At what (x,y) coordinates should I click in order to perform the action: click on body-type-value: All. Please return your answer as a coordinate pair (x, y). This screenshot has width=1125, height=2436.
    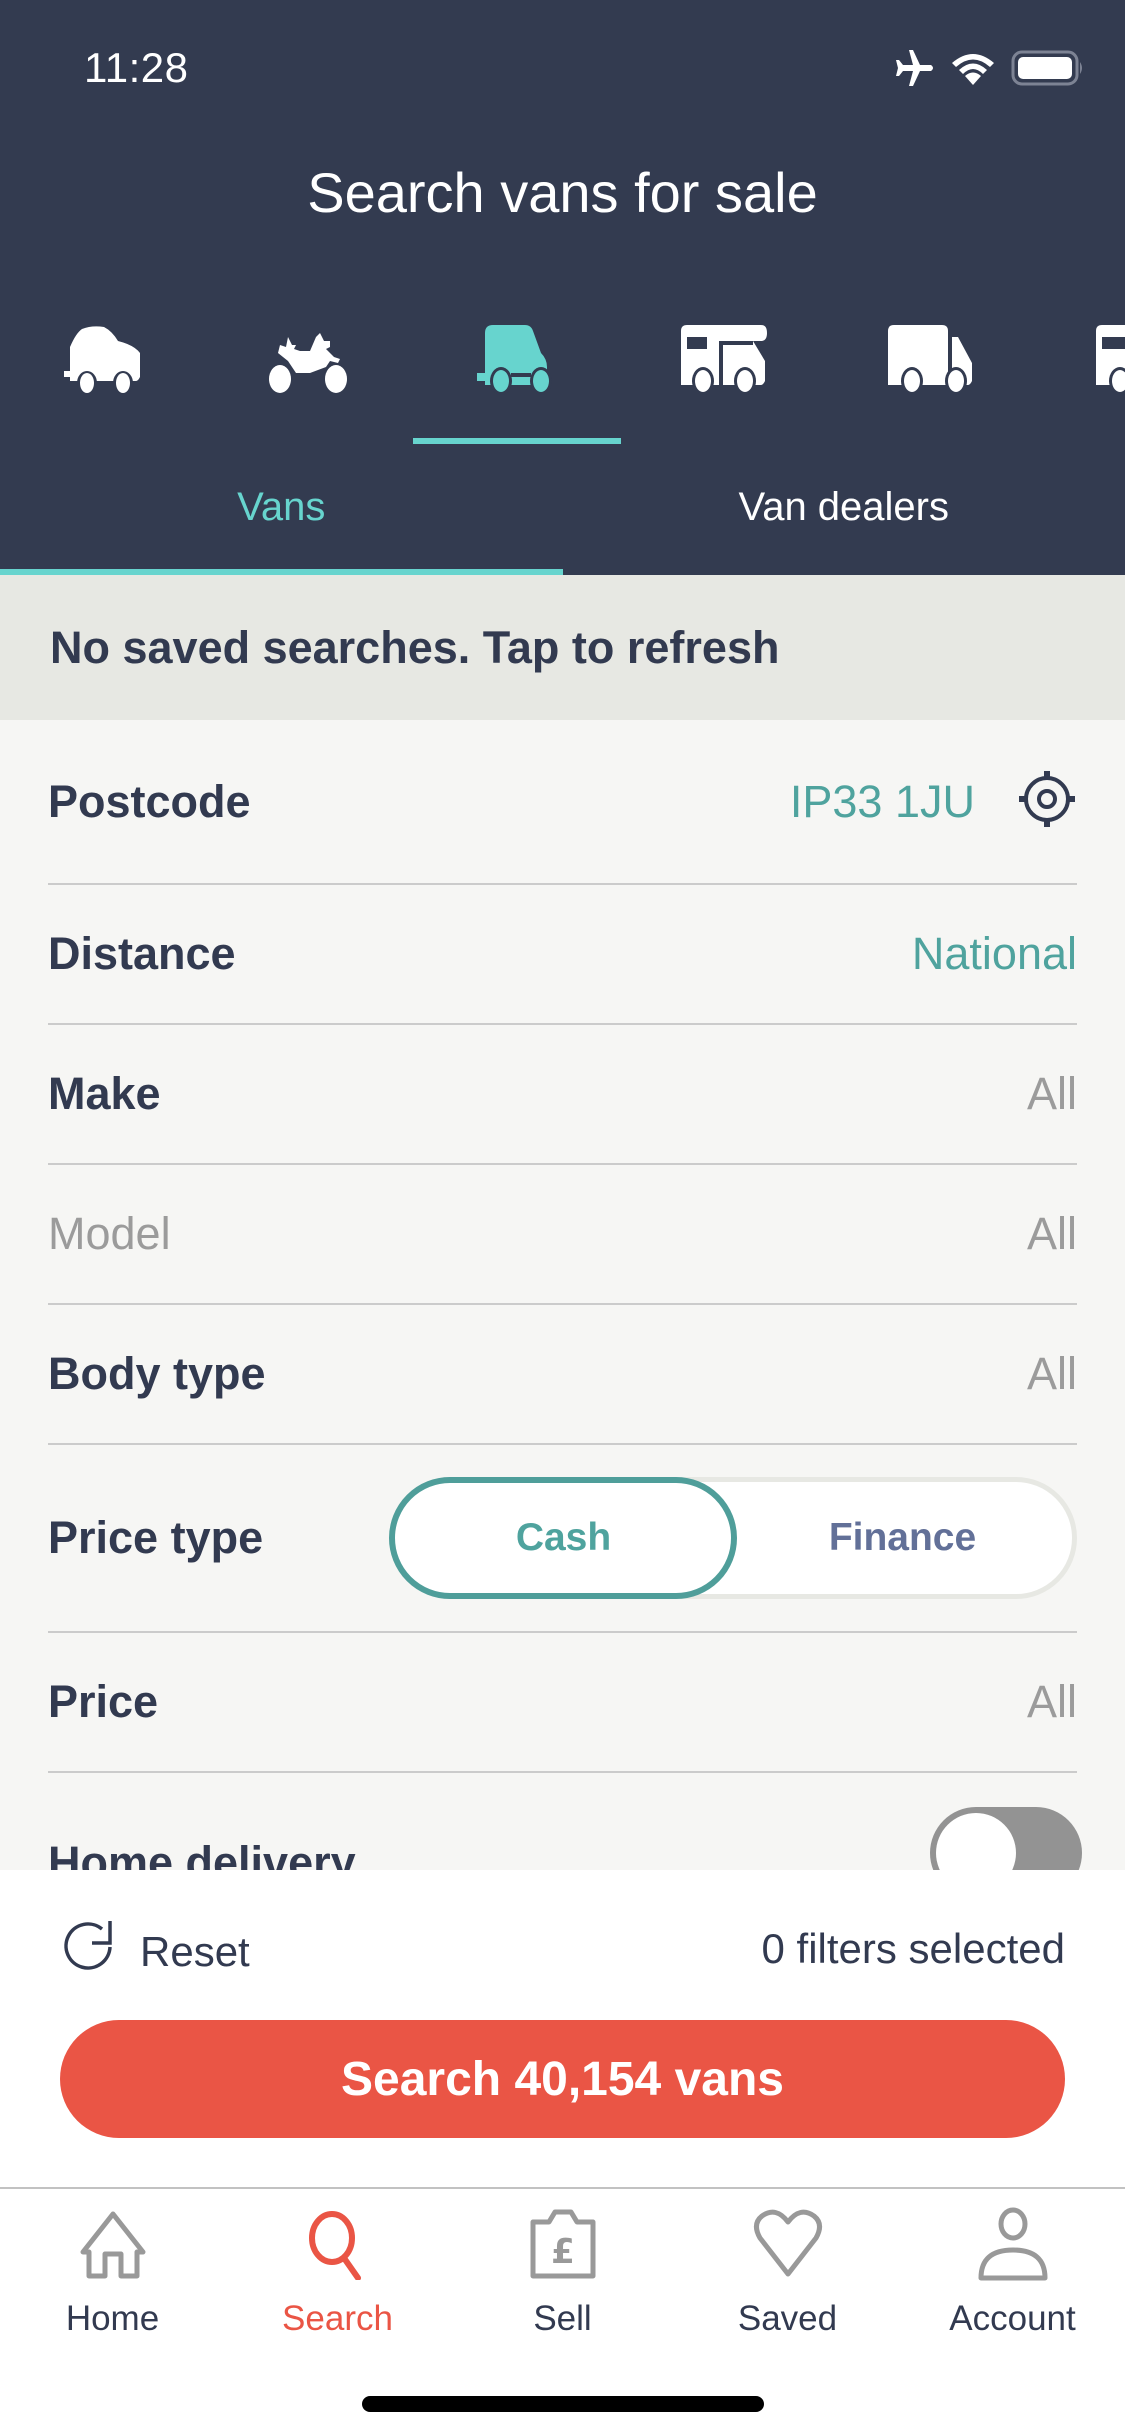
    Looking at the image, I should click on (1051, 1373).